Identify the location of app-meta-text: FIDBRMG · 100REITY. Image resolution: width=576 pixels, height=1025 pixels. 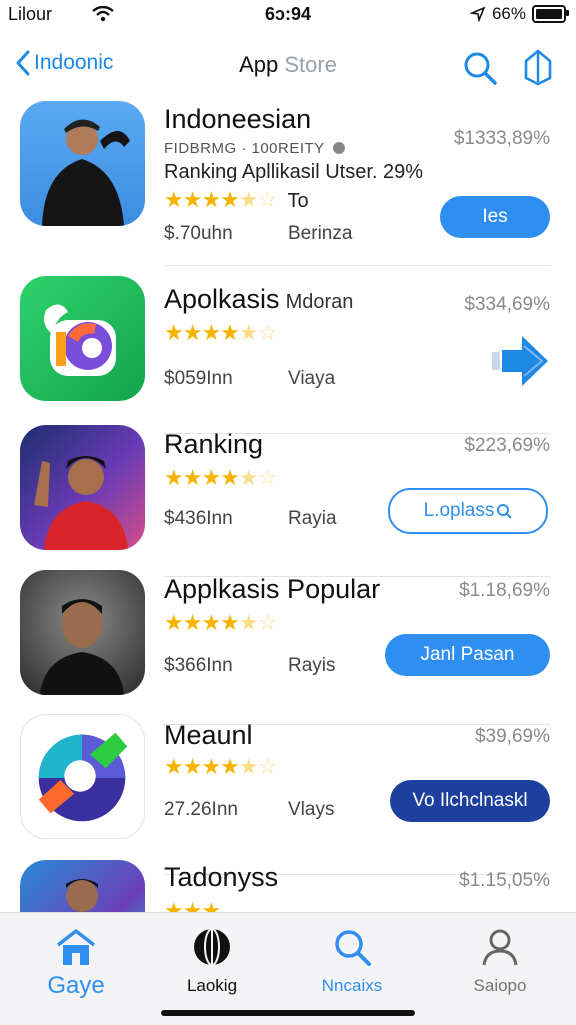
(244, 148).